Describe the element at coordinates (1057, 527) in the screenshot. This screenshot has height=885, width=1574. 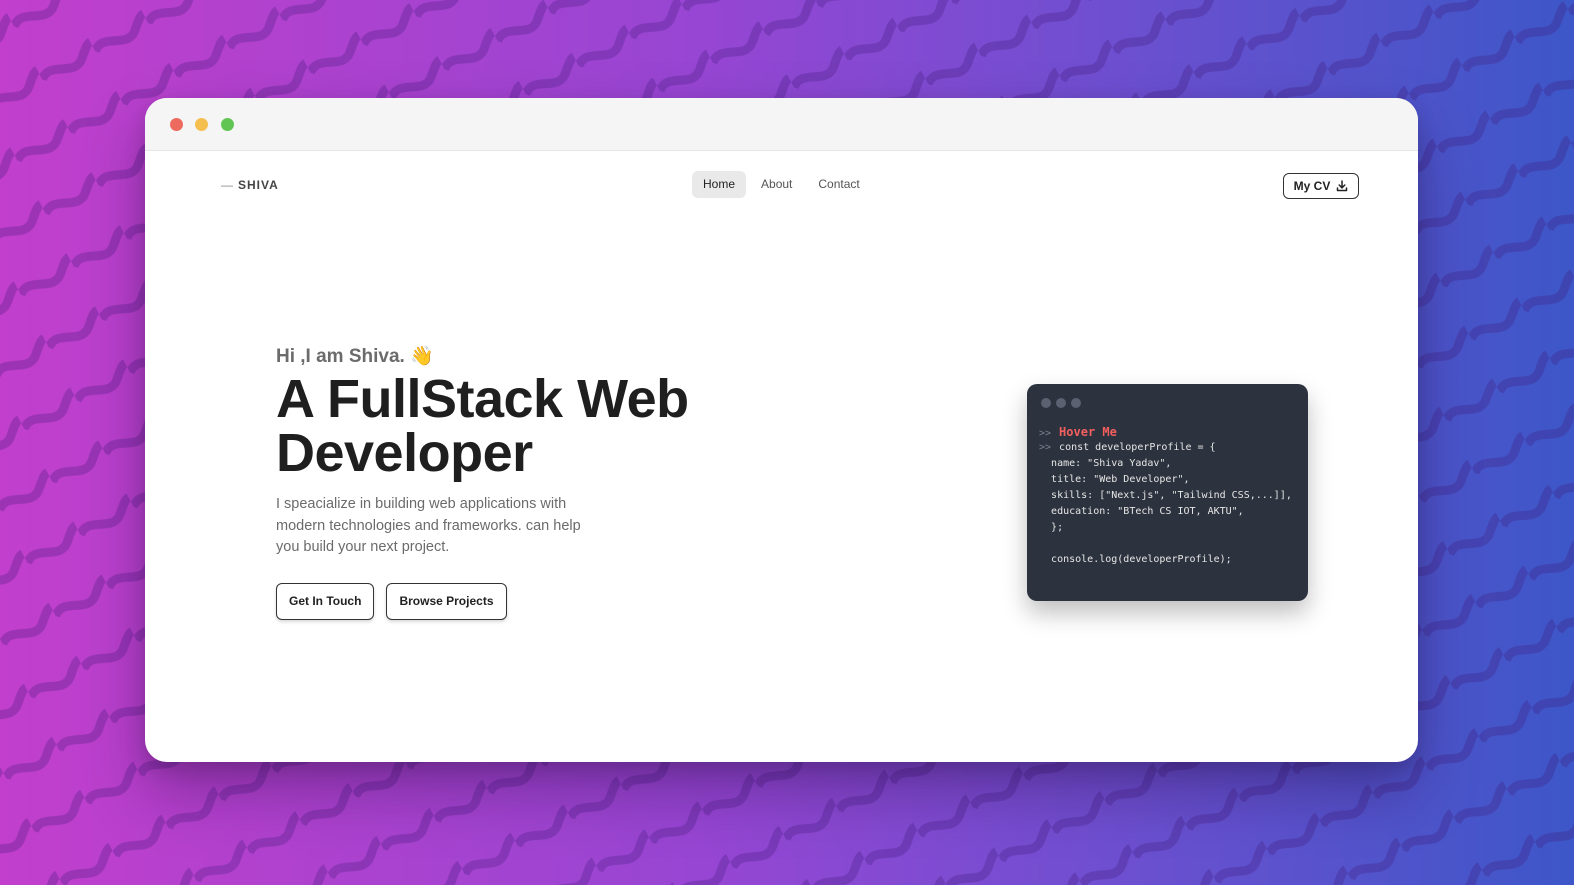
I see `code-text: };` at that location.